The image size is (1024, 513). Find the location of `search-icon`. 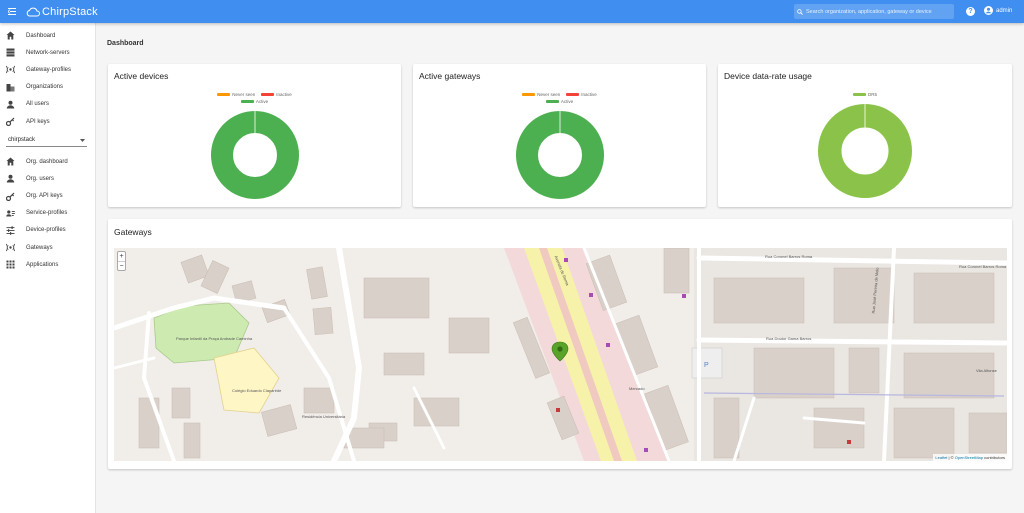

search-icon is located at coordinates (800, 11).